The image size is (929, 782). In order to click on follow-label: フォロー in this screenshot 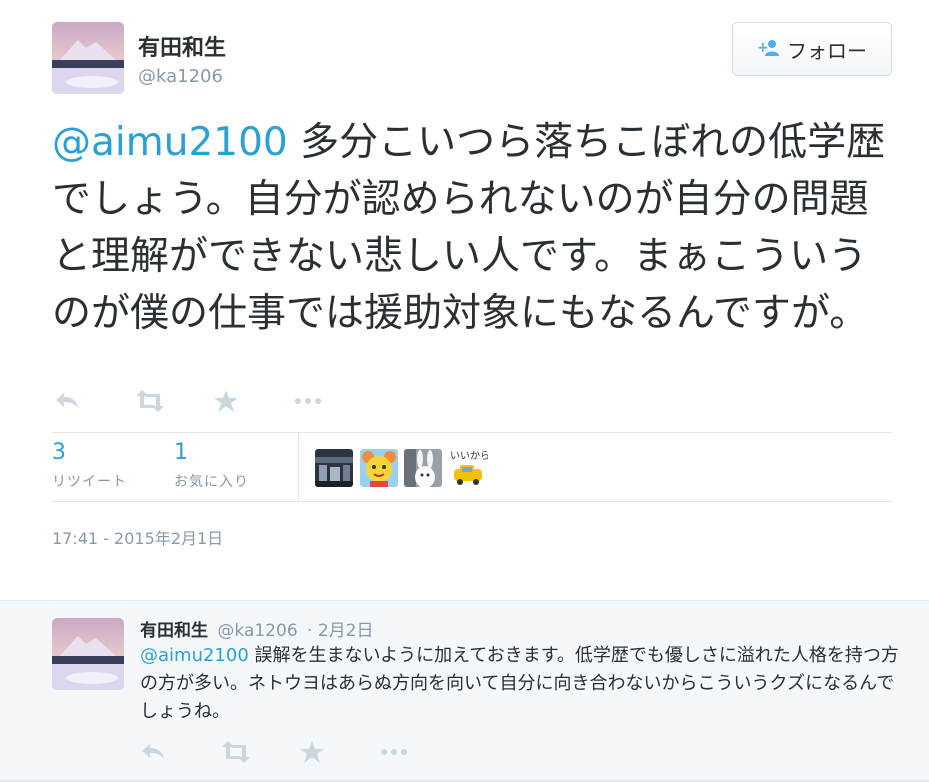, I will do `click(827, 50)`.